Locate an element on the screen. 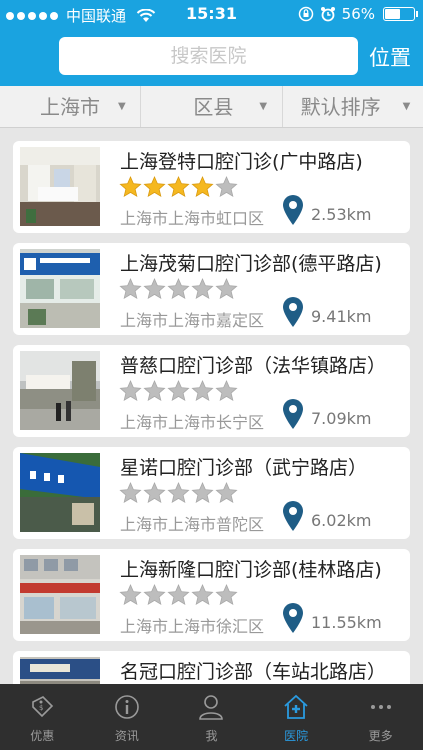 The width and height of the screenshot is (423, 750). hospital-address: 上海市上海市徐汇区 is located at coordinates (192, 626).